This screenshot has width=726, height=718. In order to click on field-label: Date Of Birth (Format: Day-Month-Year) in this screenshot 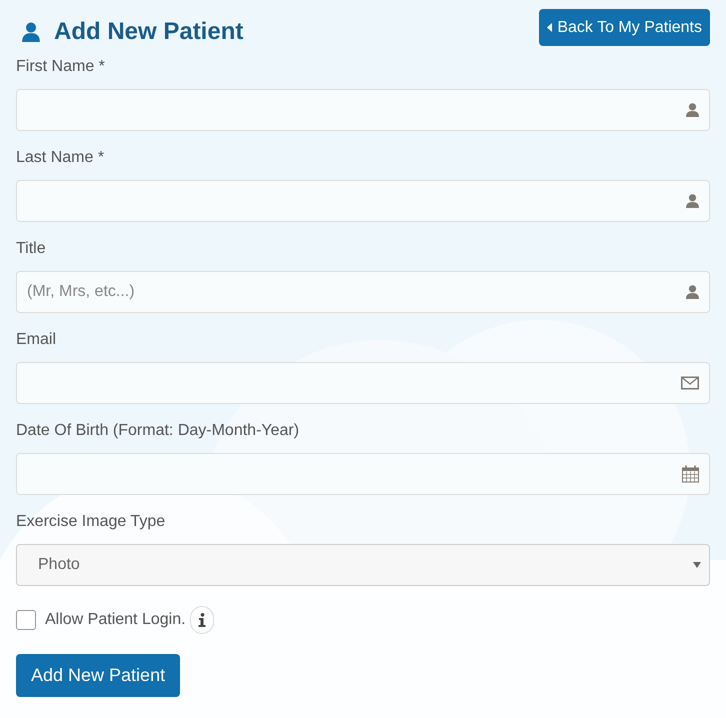, I will do `click(158, 431)`.